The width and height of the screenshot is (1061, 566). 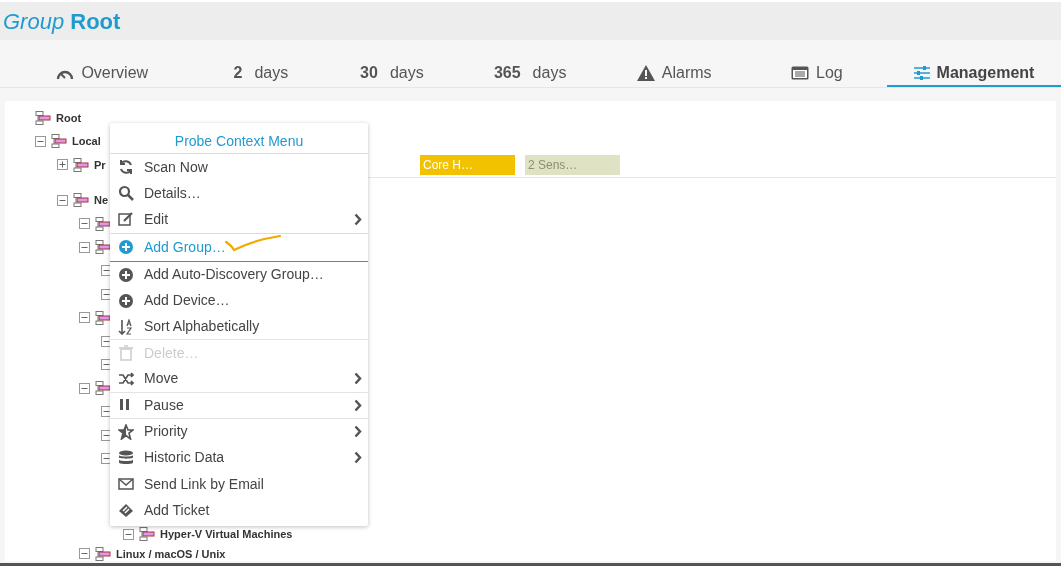 What do you see at coordinates (239, 167) in the screenshot?
I see `menu-item: Scan Now` at bounding box center [239, 167].